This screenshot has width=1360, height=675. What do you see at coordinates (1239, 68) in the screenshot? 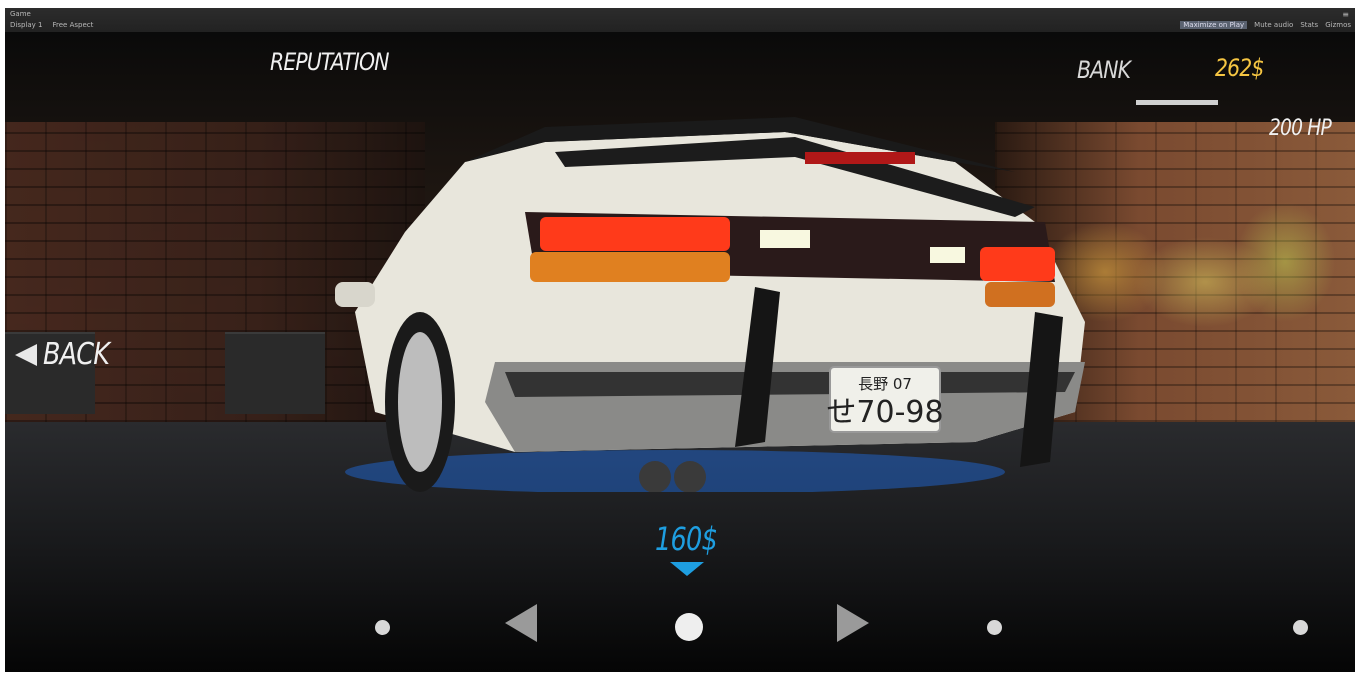
I see `bank-value: 262$` at bounding box center [1239, 68].